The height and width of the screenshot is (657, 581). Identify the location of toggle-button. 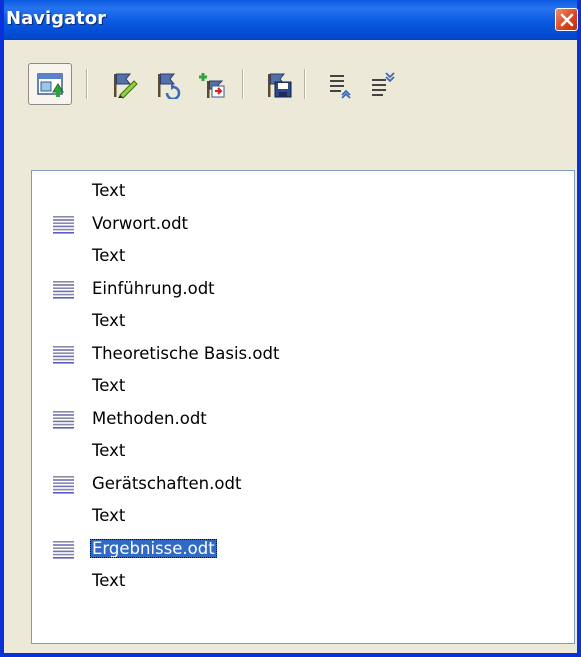
(50, 84).